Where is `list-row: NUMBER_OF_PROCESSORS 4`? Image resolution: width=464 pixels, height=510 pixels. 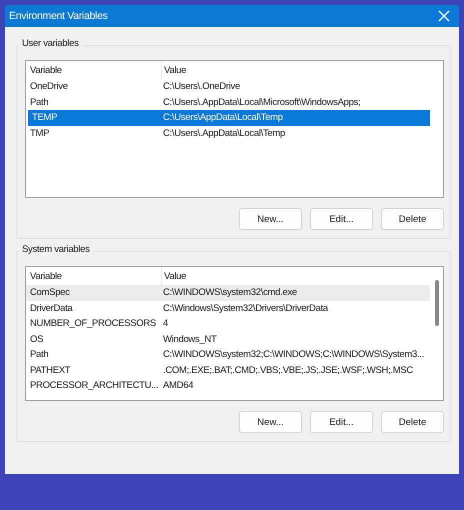 list-row: NUMBER_OF_PROCESSORS 4 is located at coordinates (228, 324).